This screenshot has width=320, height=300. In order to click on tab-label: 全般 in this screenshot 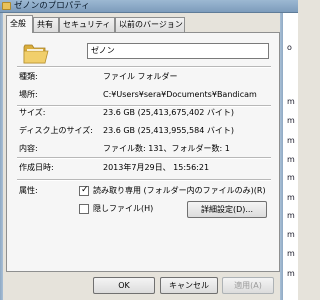, I will do `click(18, 23)`.